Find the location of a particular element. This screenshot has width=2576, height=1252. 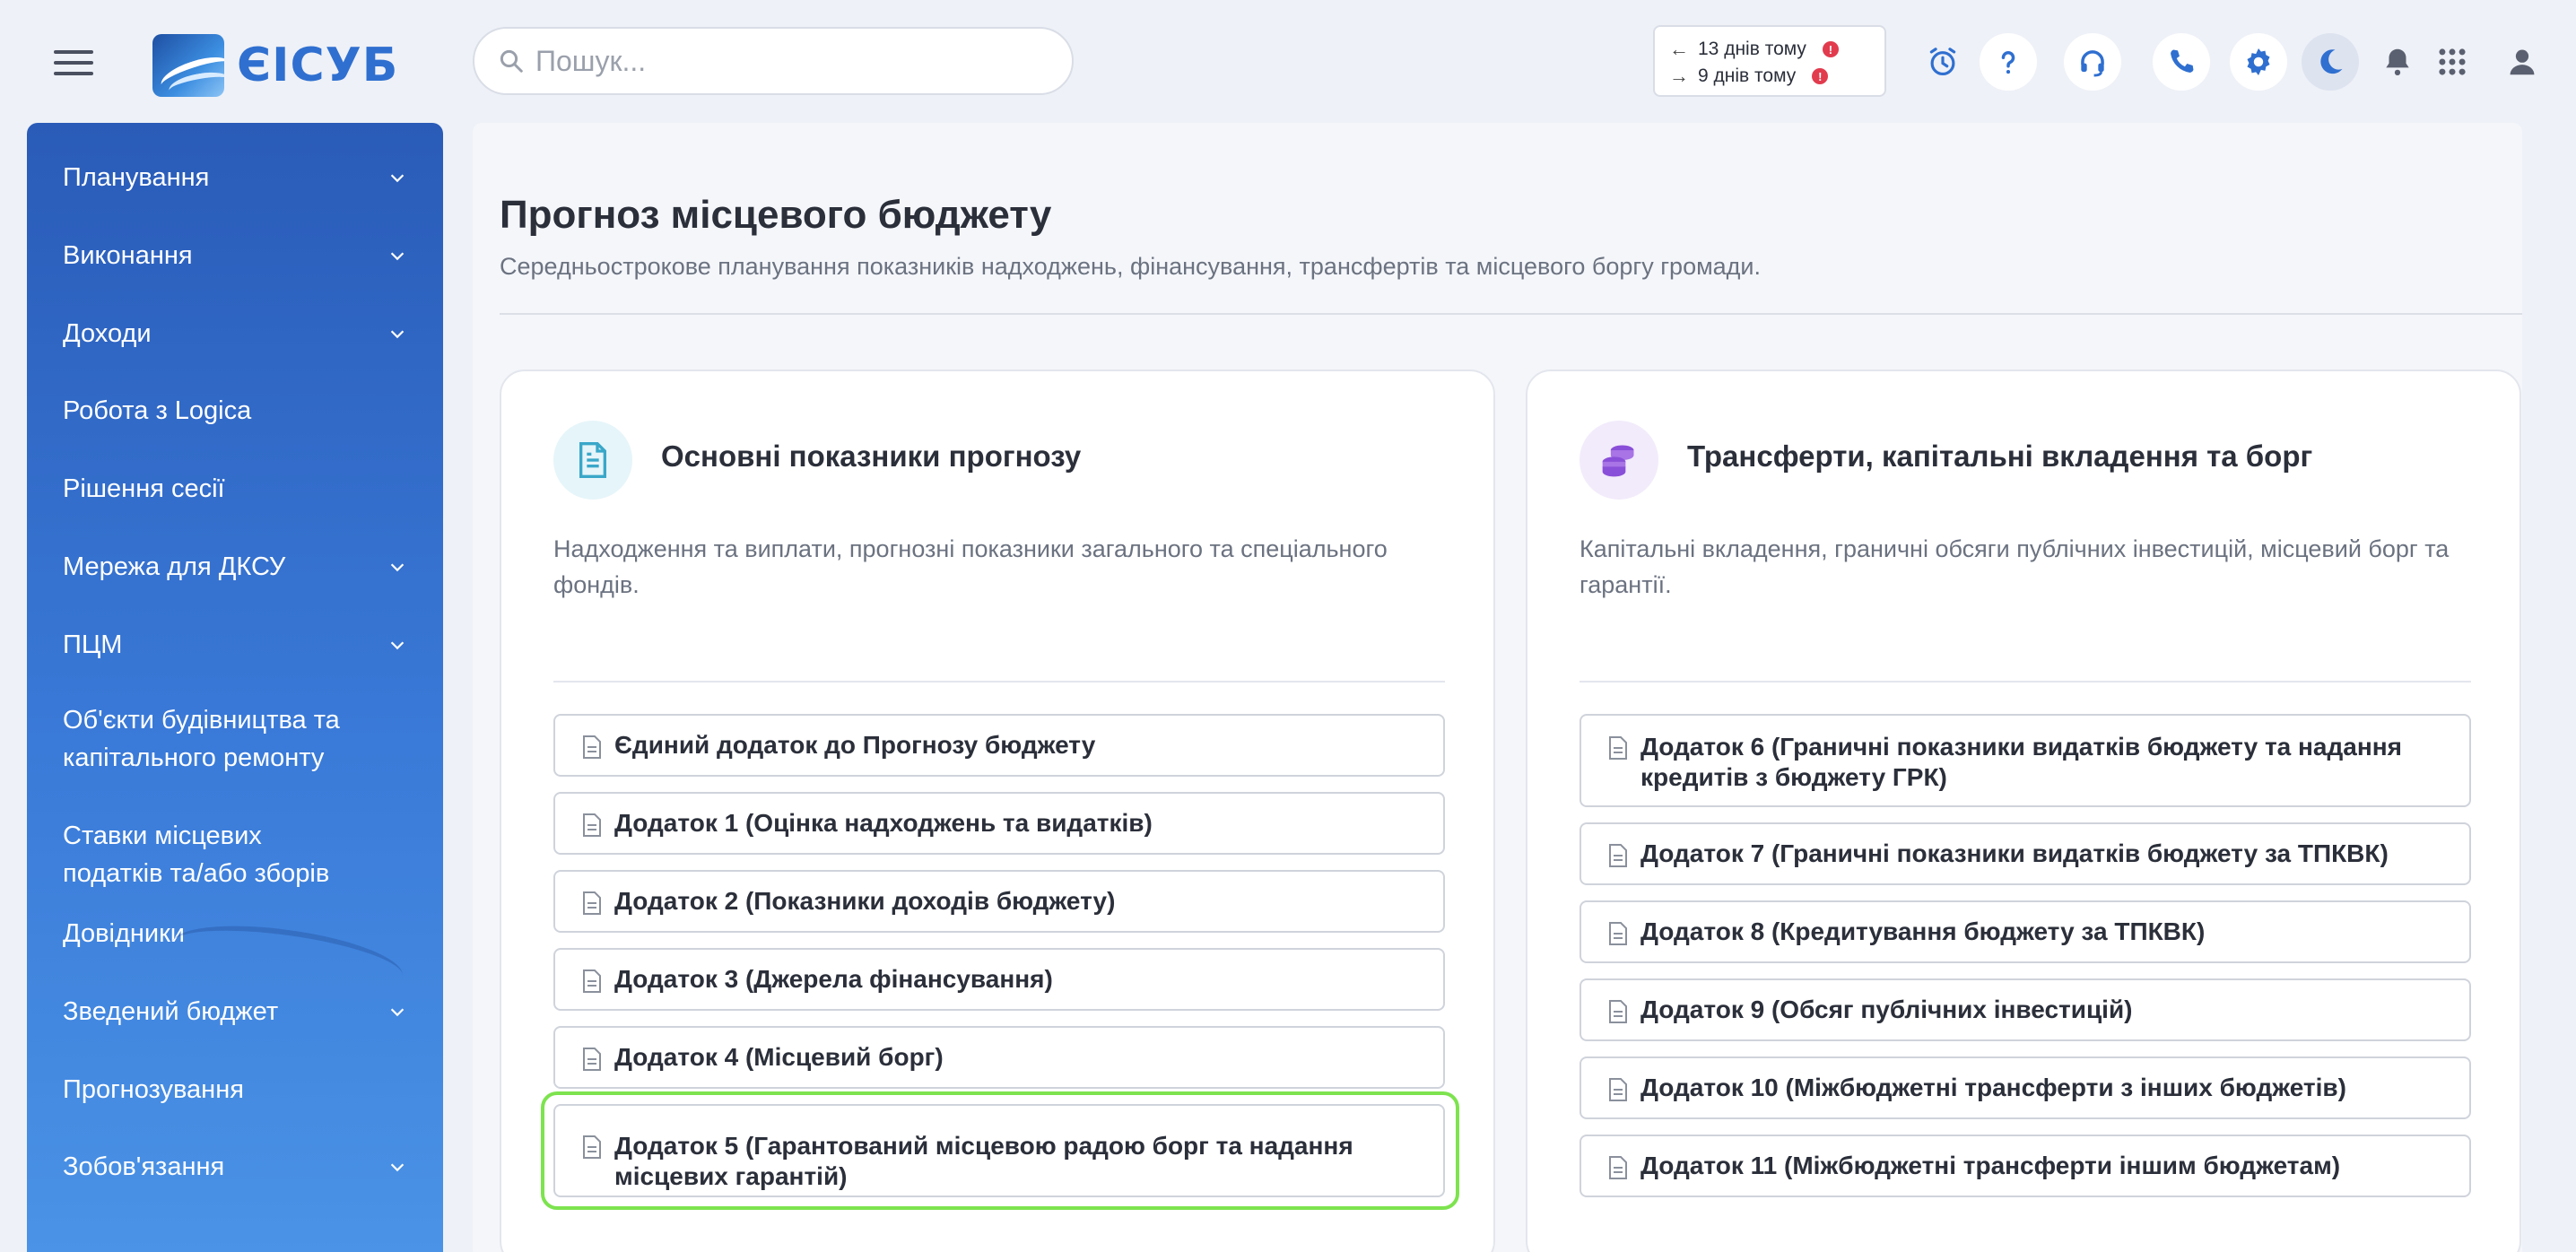

sidebar-item-label: Зобов'язання is located at coordinates (144, 1166).